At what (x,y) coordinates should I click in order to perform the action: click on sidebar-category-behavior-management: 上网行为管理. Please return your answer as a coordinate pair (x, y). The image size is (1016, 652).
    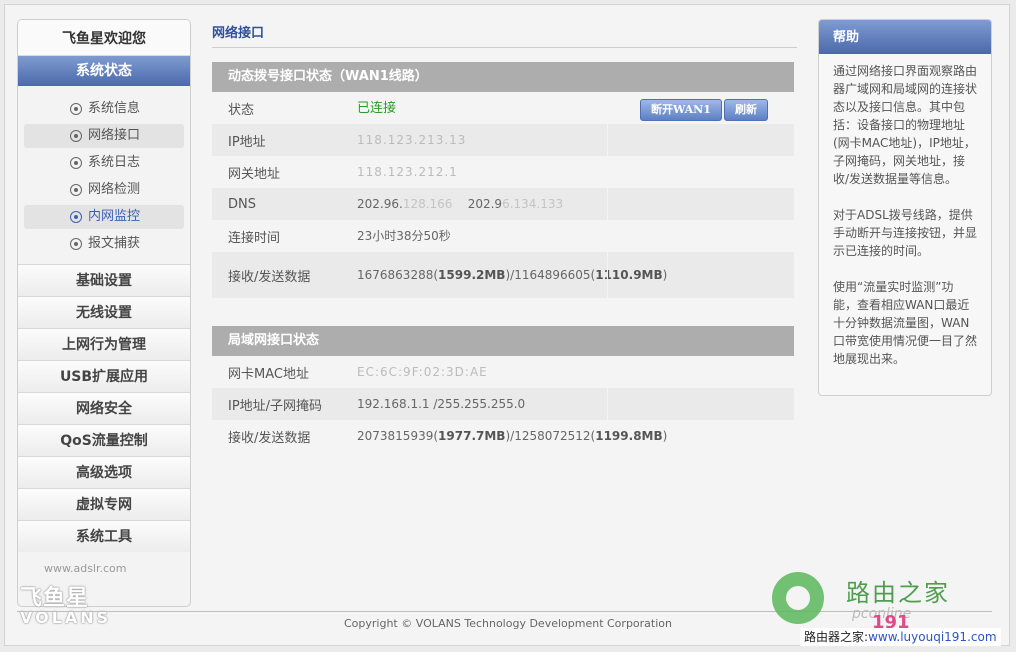
    Looking at the image, I should click on (104, 344).